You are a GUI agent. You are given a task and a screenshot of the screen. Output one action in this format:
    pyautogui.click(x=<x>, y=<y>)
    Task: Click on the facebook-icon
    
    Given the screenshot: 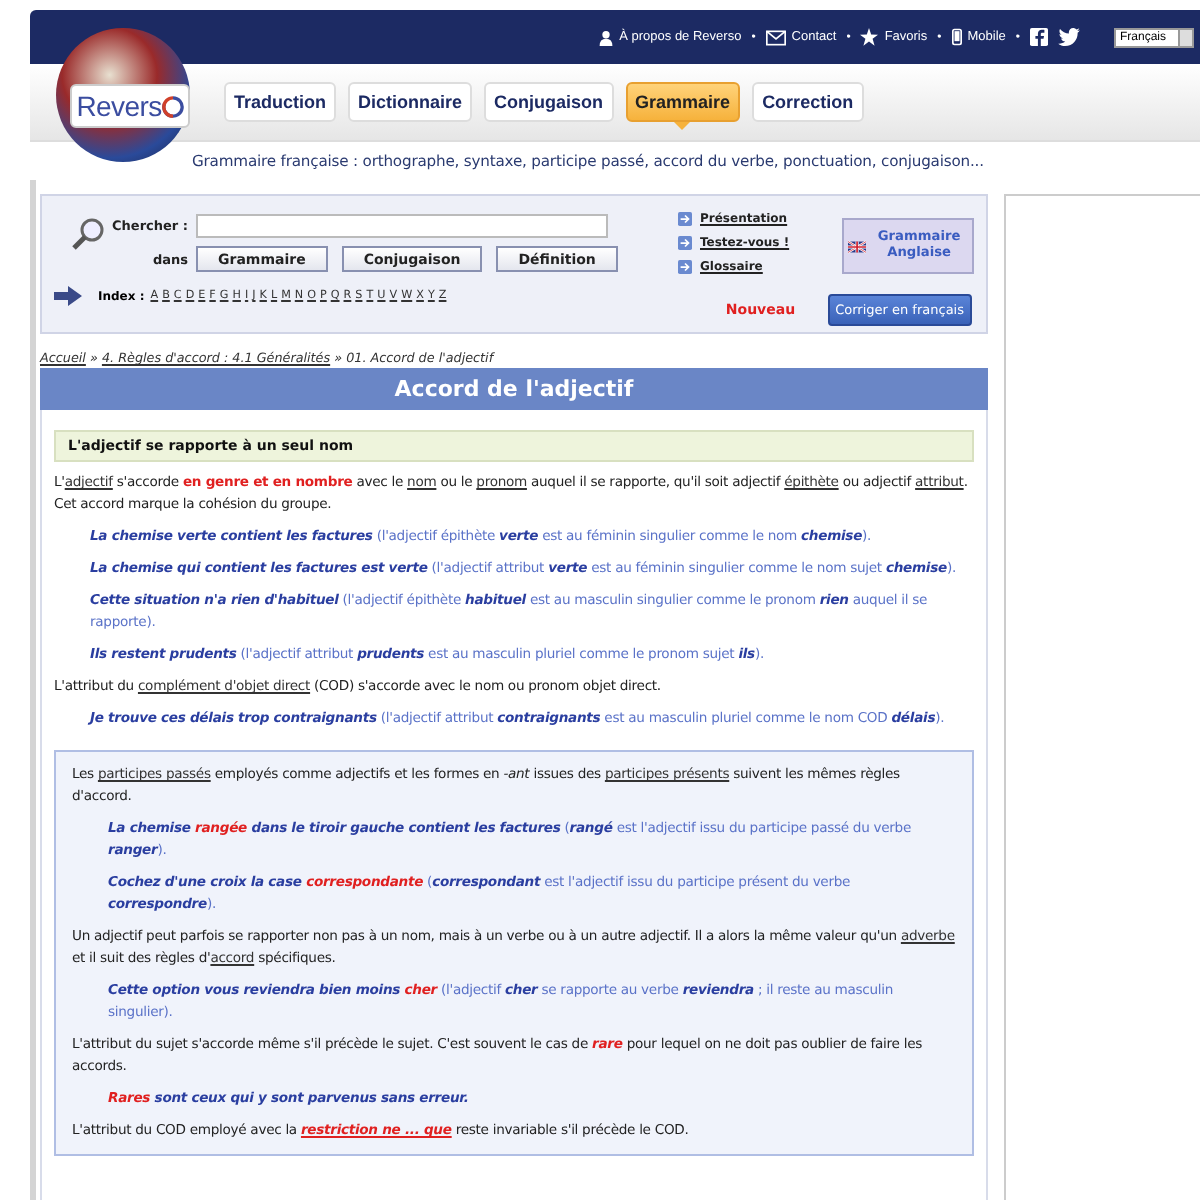 What is the action you would take?
    pyautogui.click(x=1039, y=37)
    